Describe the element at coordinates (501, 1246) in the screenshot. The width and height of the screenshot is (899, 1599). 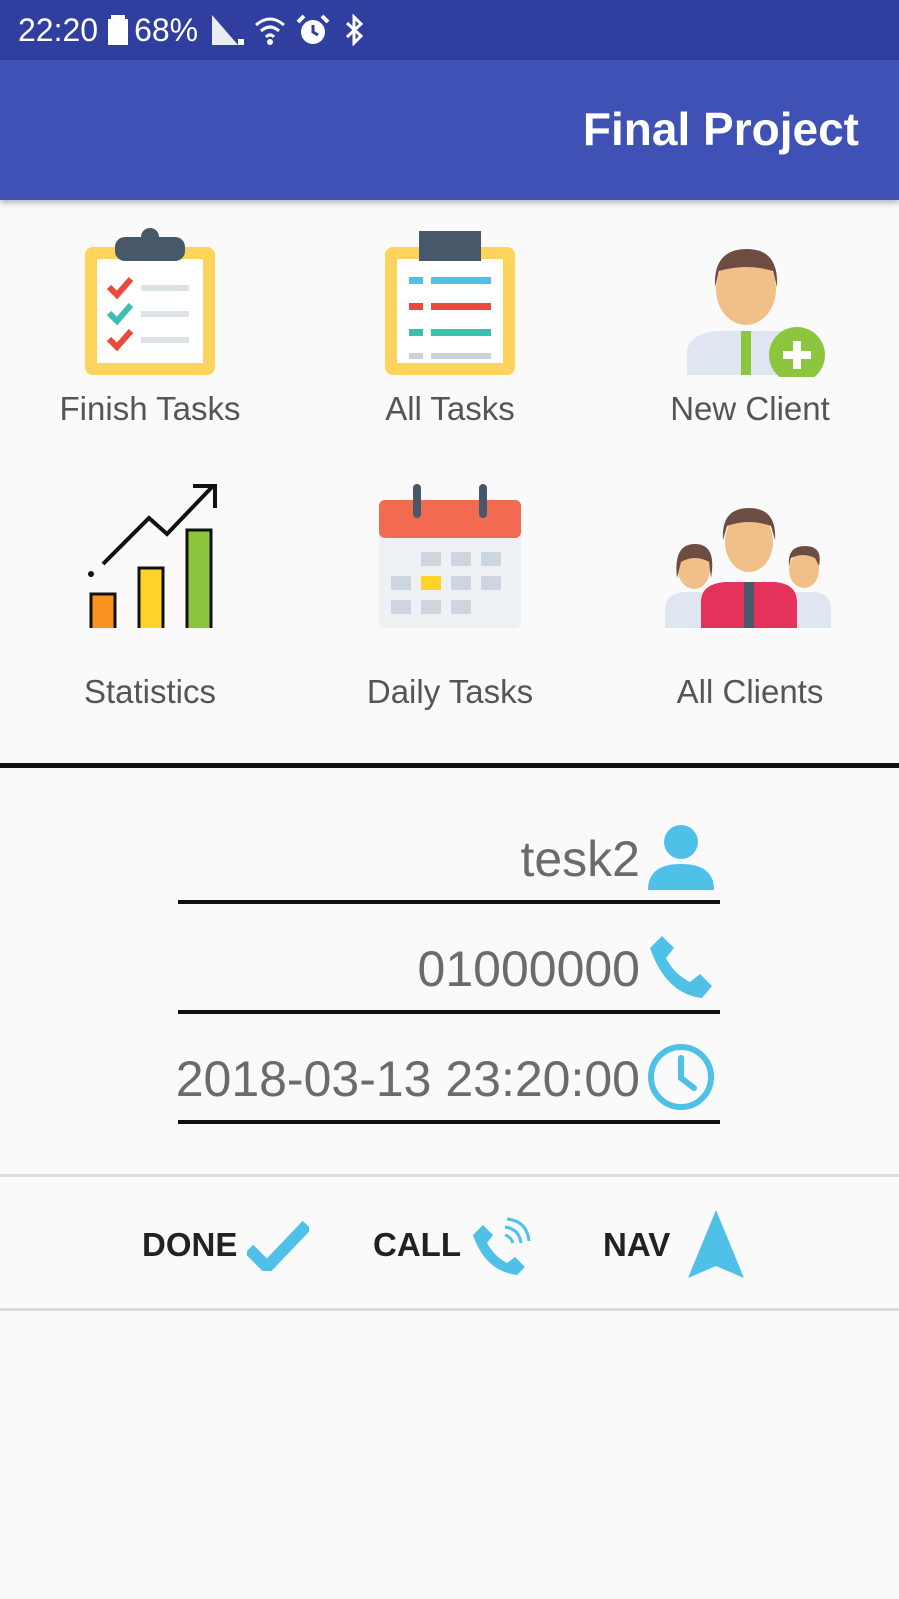
I see `phone-ringing-icon` at that location.